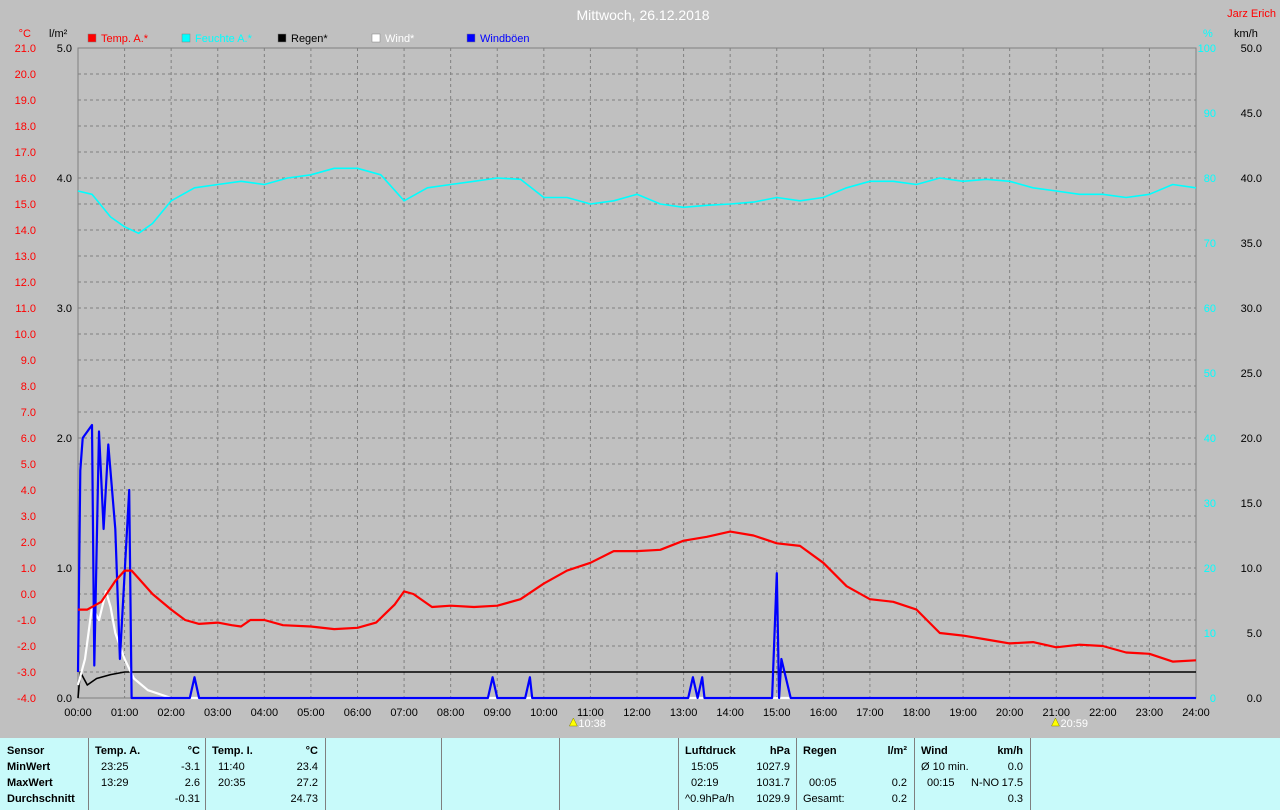 This screenshot has width=1280, height=810. What do you see at coordinates (941, 783) in the screenshot?
I see `wind-max-time: 00:15` at bounding box center [941, 783].